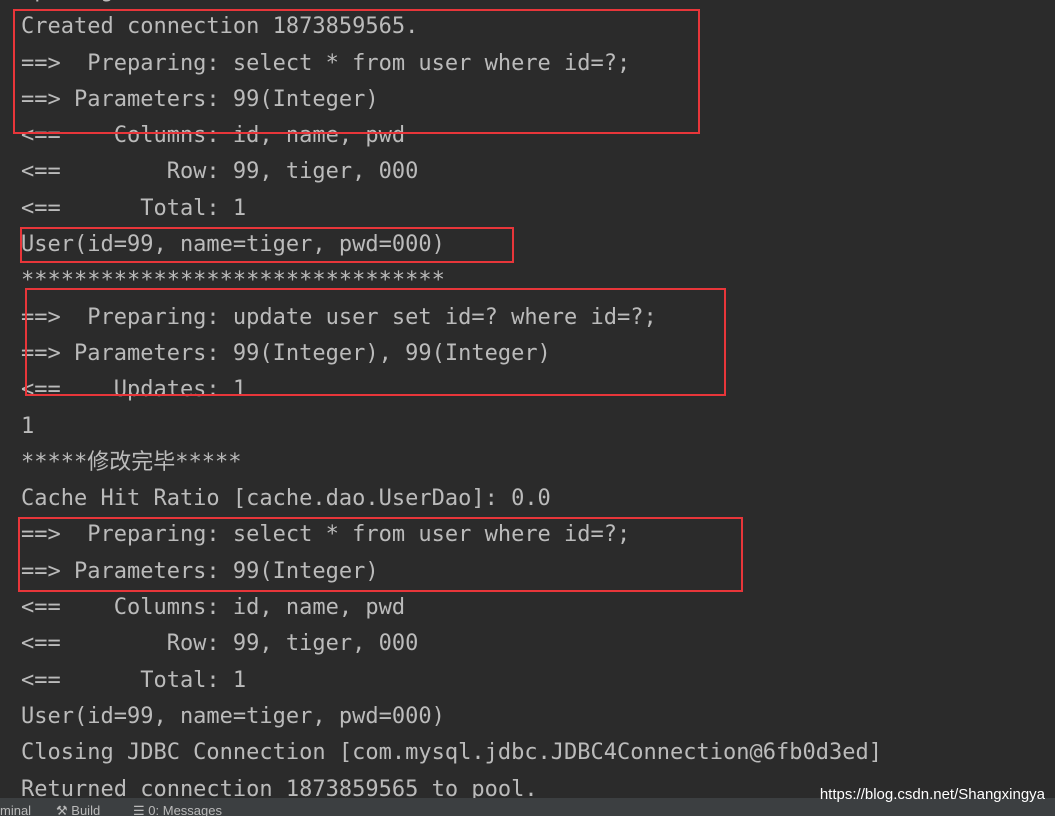 The width and height of the screenshot is (1055, 816). Describe the element at coordinates (139, 809) in the screenshot. I see `messages-icon: ☰` at that location.